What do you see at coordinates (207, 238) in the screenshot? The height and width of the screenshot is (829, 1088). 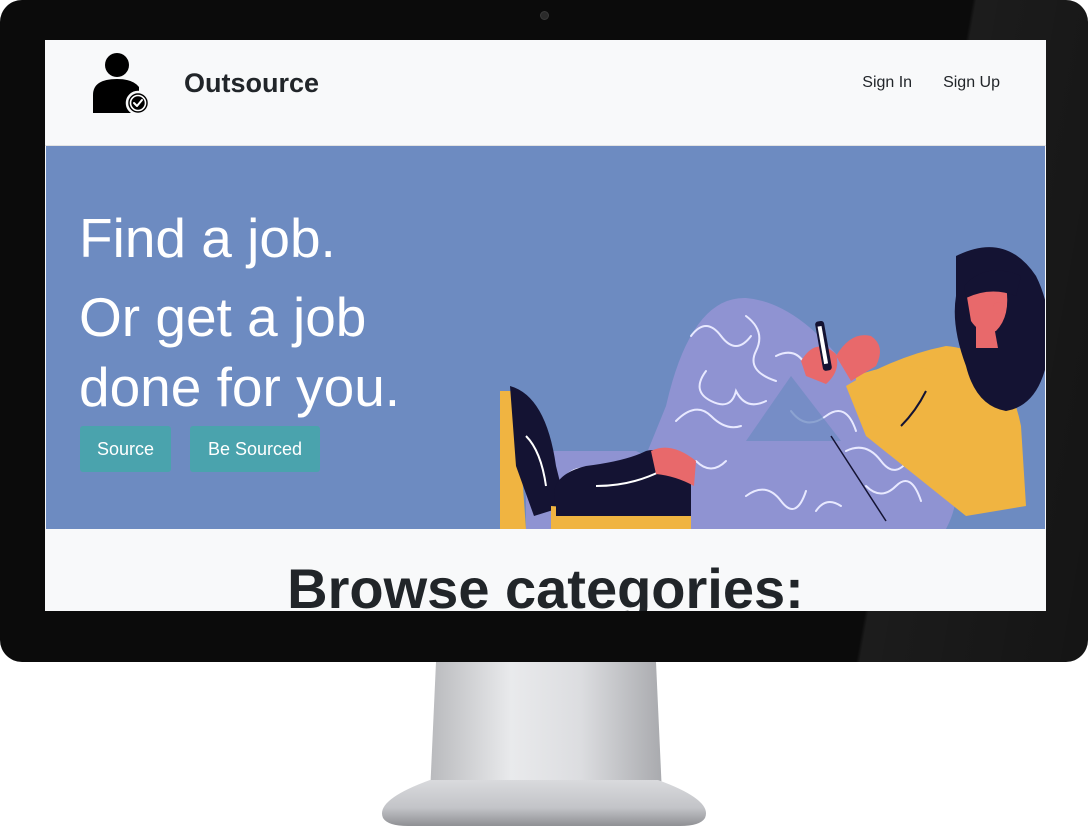 I see `hero-headline-line-1: Find a job.` at bounding box center [207, 238].